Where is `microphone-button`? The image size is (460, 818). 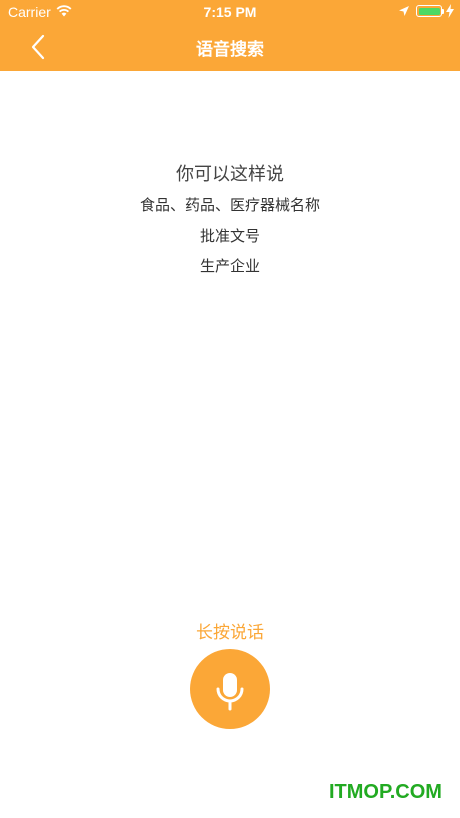 microphone-button is located at coordinates (230, 689).